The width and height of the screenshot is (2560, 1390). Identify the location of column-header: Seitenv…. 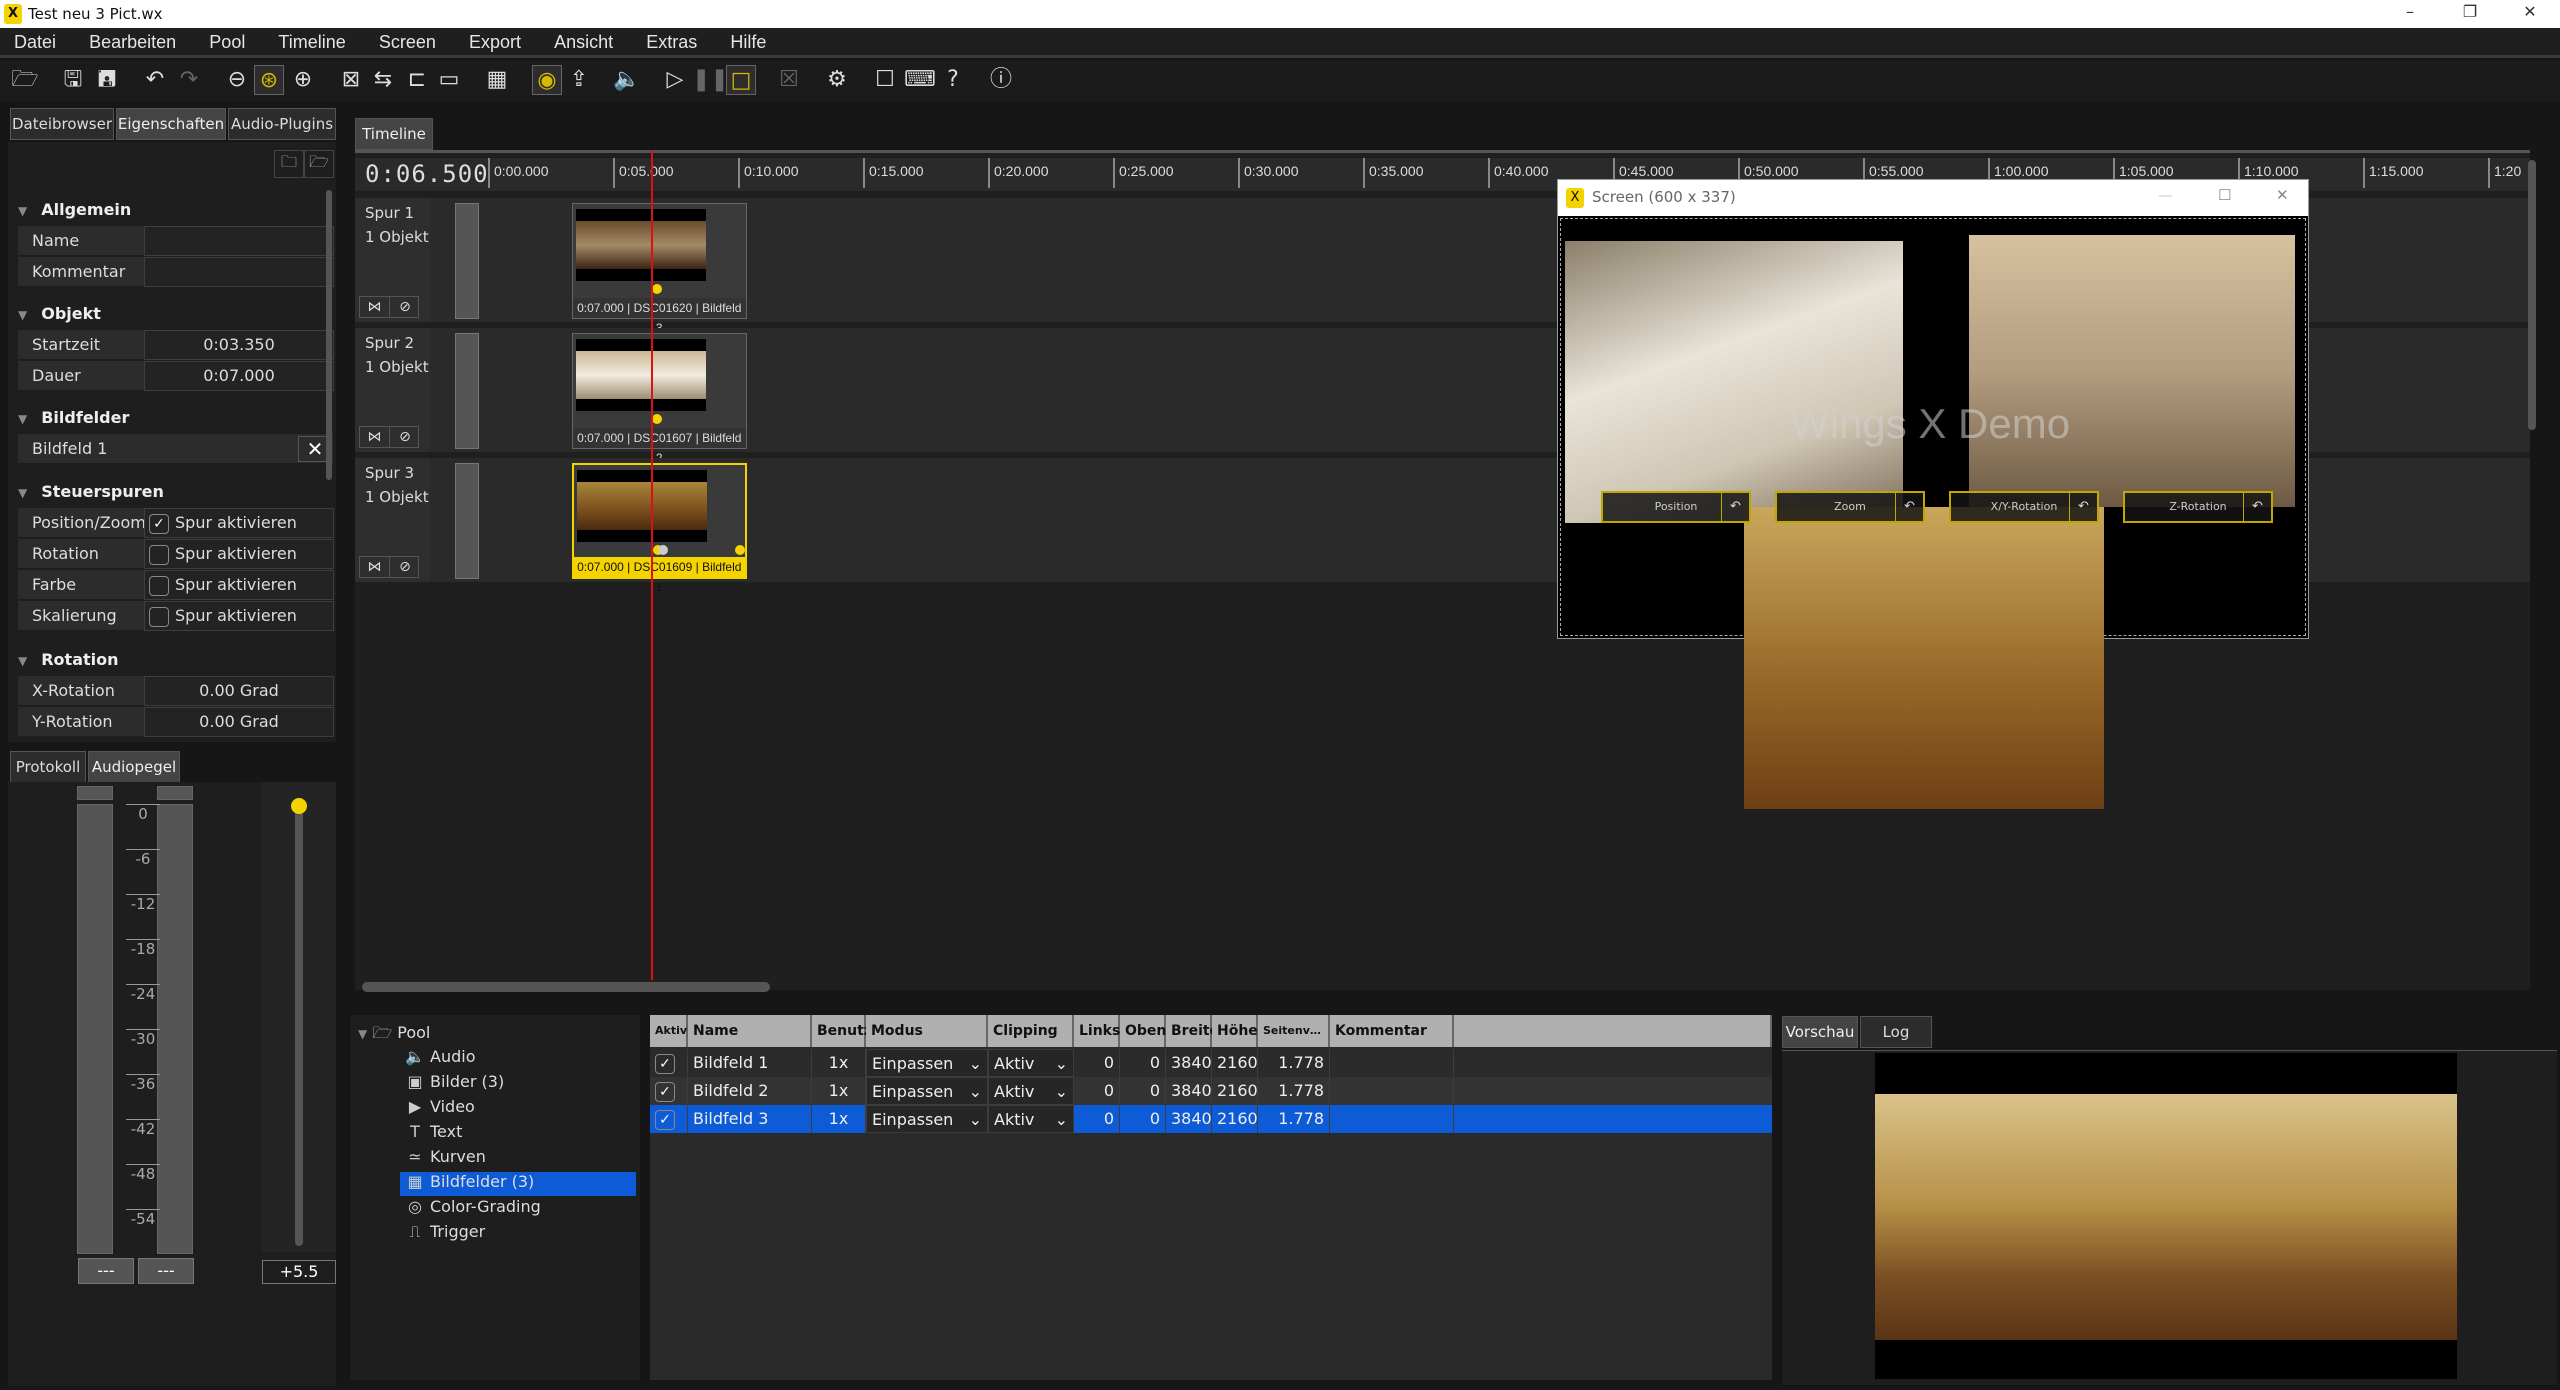
(1294, 1031).